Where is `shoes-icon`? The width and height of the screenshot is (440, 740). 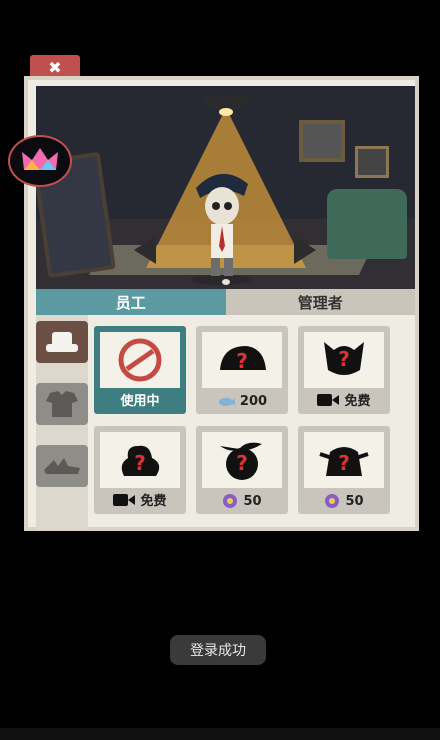
shoes-icon is located at coordinates (62, 466).